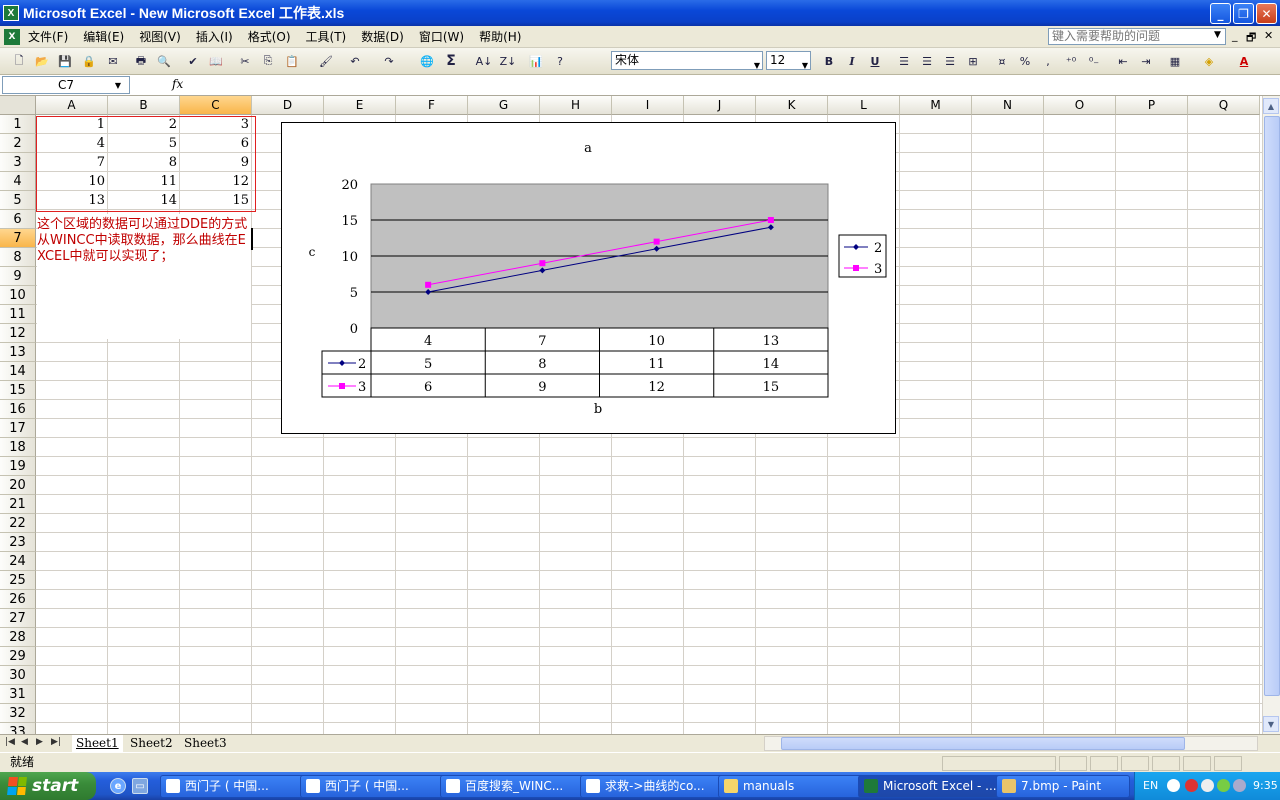  I want to click on last-sheet-icon: ▶|, so click(56, 742).